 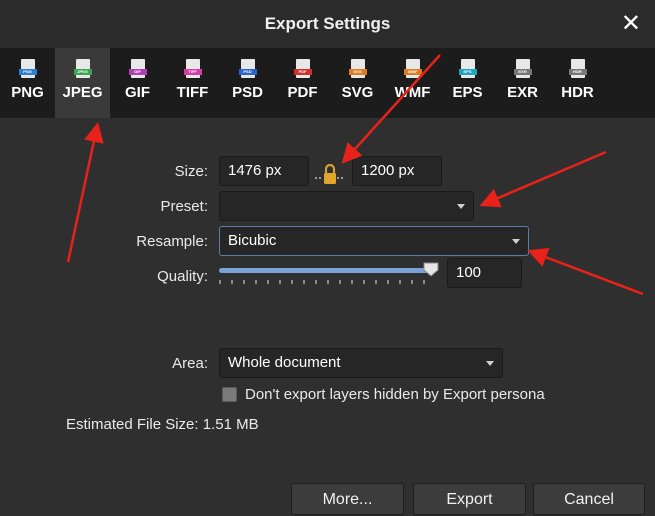 What do you see at coordinates (137, 72) in the screenshot?
I see `format-badge: GIF` at bounding box center [137, 72].